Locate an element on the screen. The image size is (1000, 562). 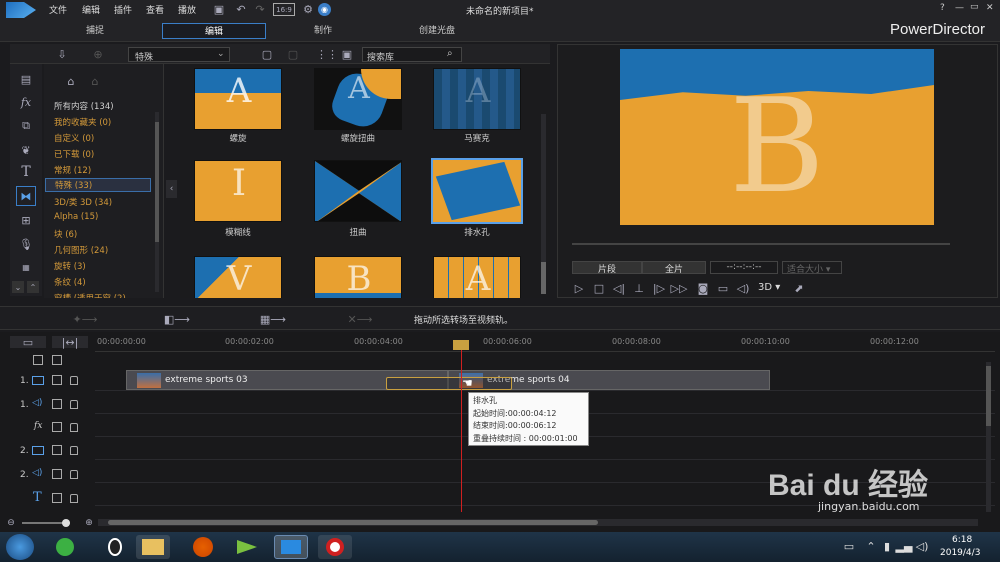
title-room-icon: T is located at coordinates (26, 172).